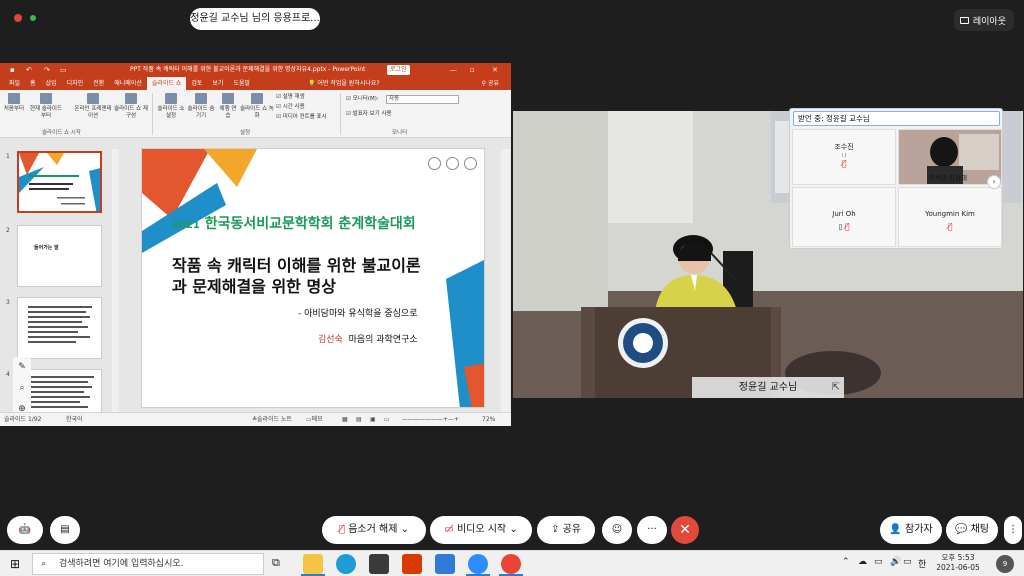  I want to click on edge-browser-icon, so click(346, 564).